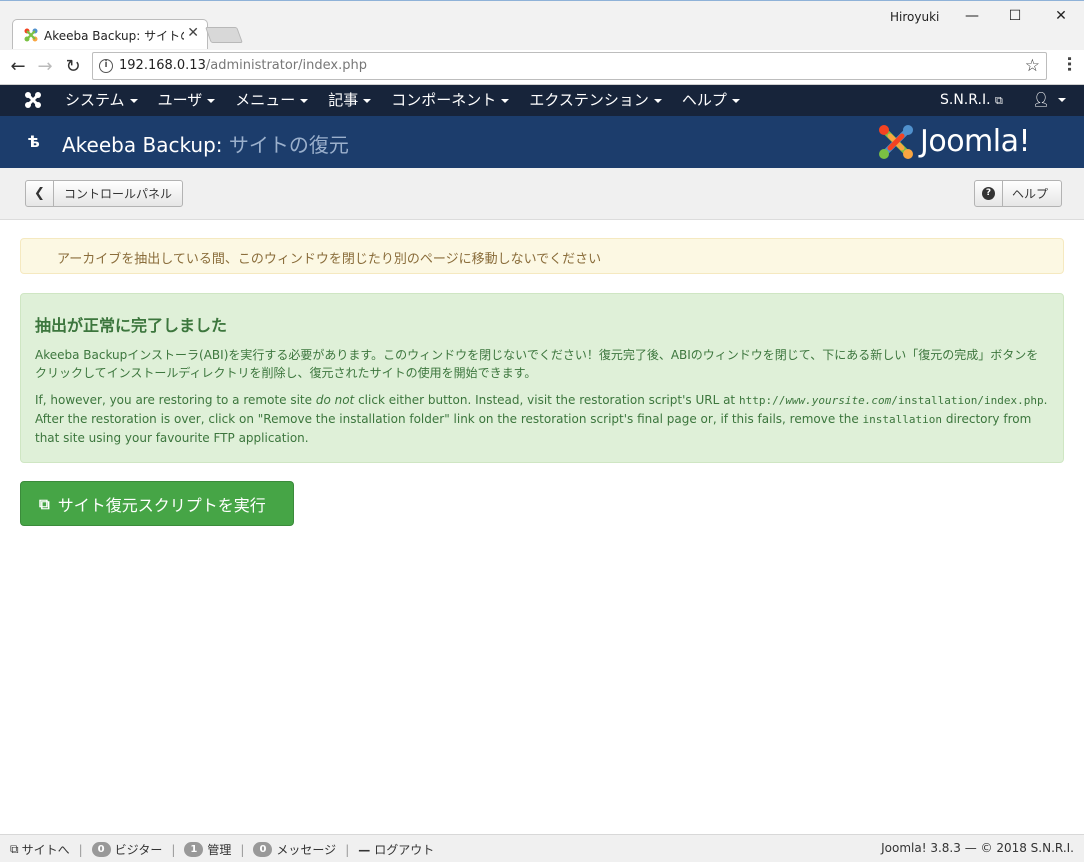 This screenshot has height=862, width=1084. I want to click on forward-arrow-icon: →, so click(45, 67).